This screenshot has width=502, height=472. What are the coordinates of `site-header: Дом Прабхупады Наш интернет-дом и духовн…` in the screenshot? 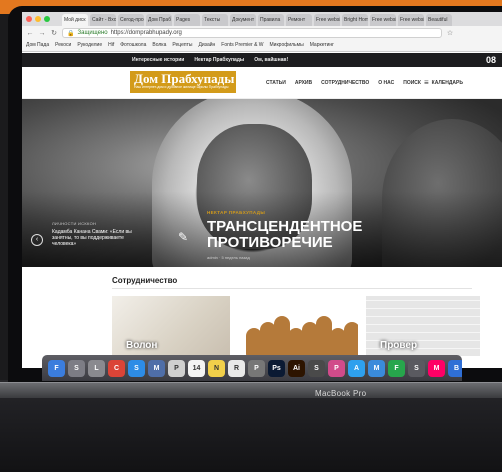 It's located at (262, 83).